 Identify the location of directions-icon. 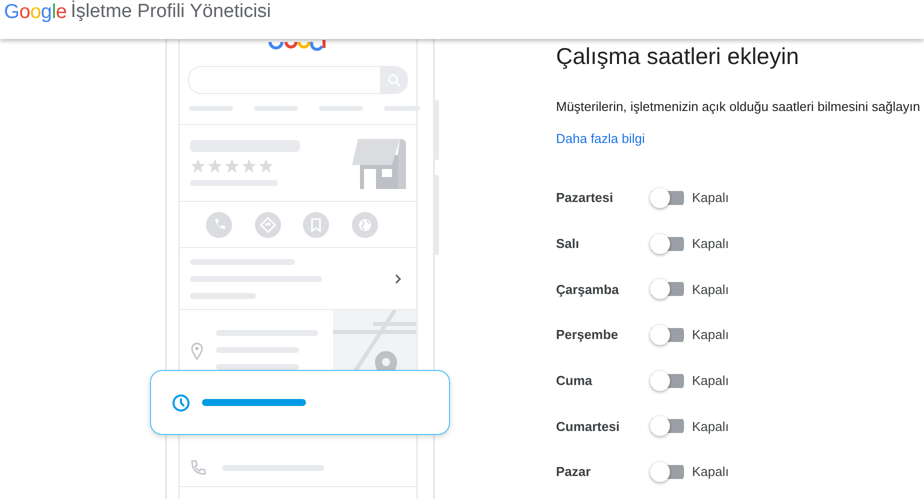
(267, 225).